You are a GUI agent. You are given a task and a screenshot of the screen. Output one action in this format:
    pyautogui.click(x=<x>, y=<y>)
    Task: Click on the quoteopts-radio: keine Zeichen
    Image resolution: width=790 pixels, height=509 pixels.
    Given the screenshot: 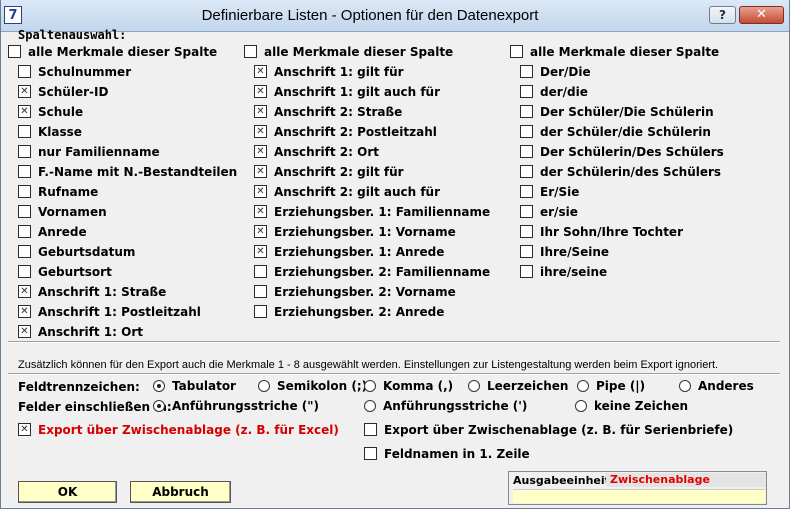 What is the action you would take?
    pyautogui.click(x=675, y=406)
    